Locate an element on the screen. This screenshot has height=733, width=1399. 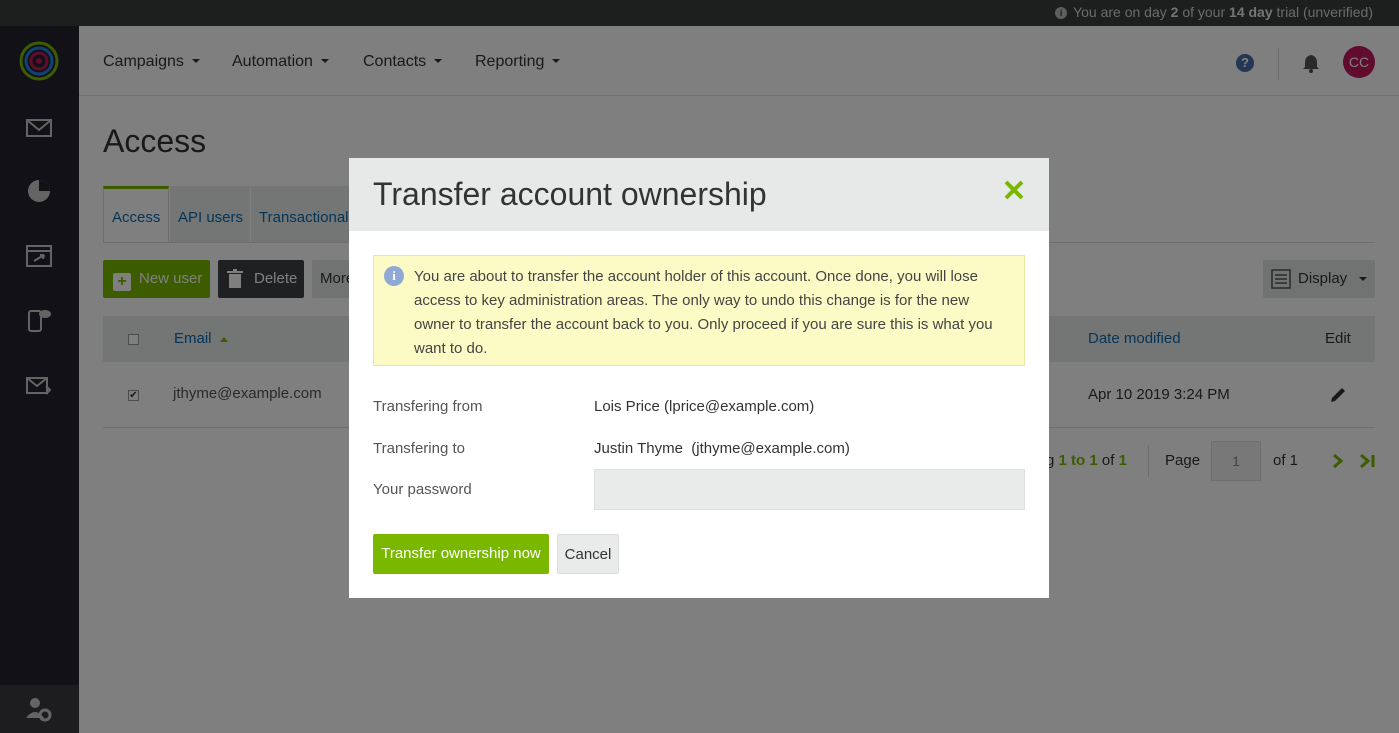
cancel-button: Cancel is located at coordinates (588, 554).